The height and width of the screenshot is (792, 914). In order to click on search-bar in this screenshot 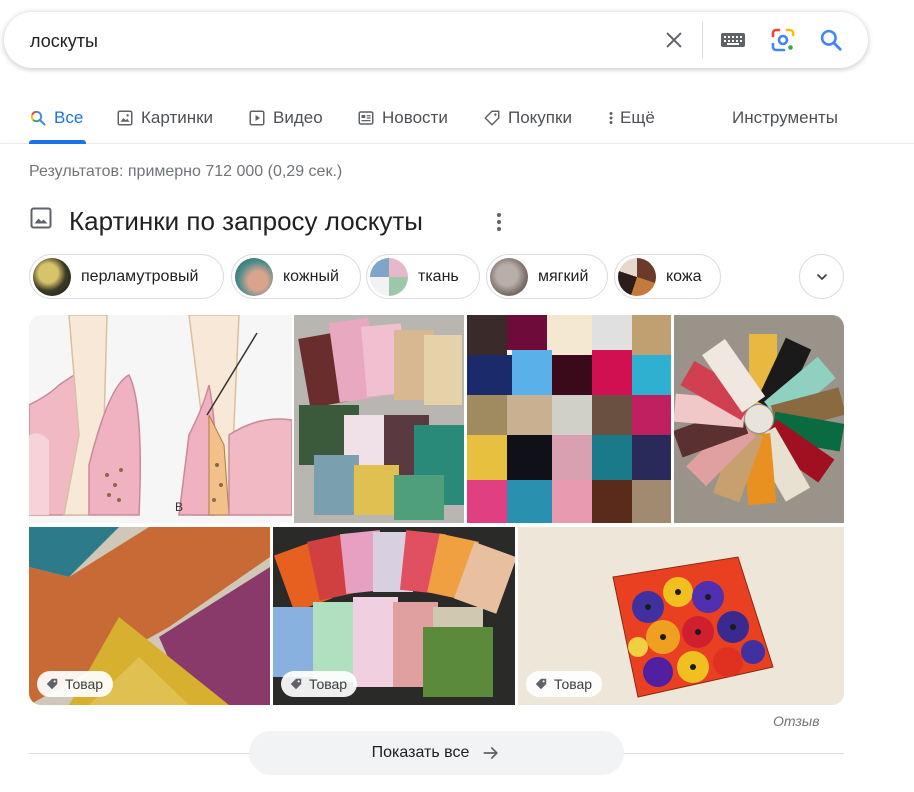, I will do `click(436, 40)`.